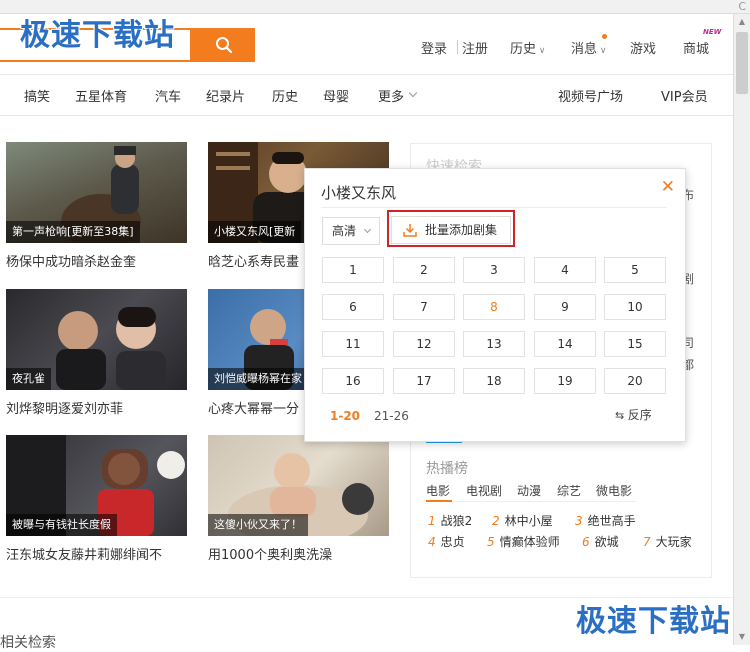  What do you see at coordinates (353, 381) in the screenshot?
I see `episode-button: 16` at bounding box center [353, 381].